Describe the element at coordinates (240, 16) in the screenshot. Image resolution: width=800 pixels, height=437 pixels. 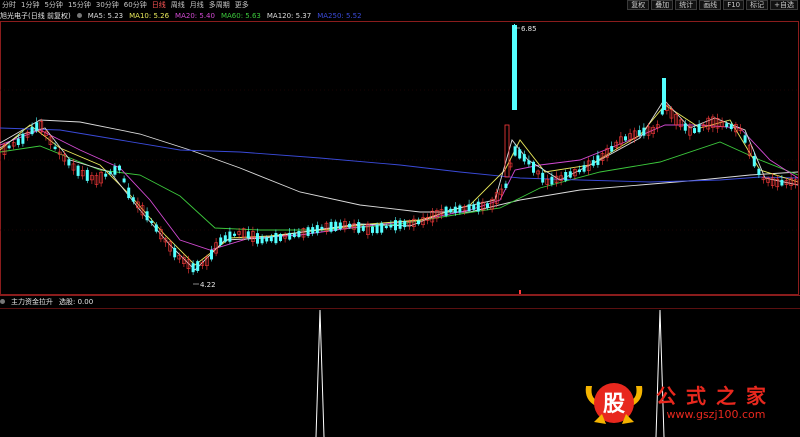
I see `ma-label-3: MA60: 5.63` at that location.